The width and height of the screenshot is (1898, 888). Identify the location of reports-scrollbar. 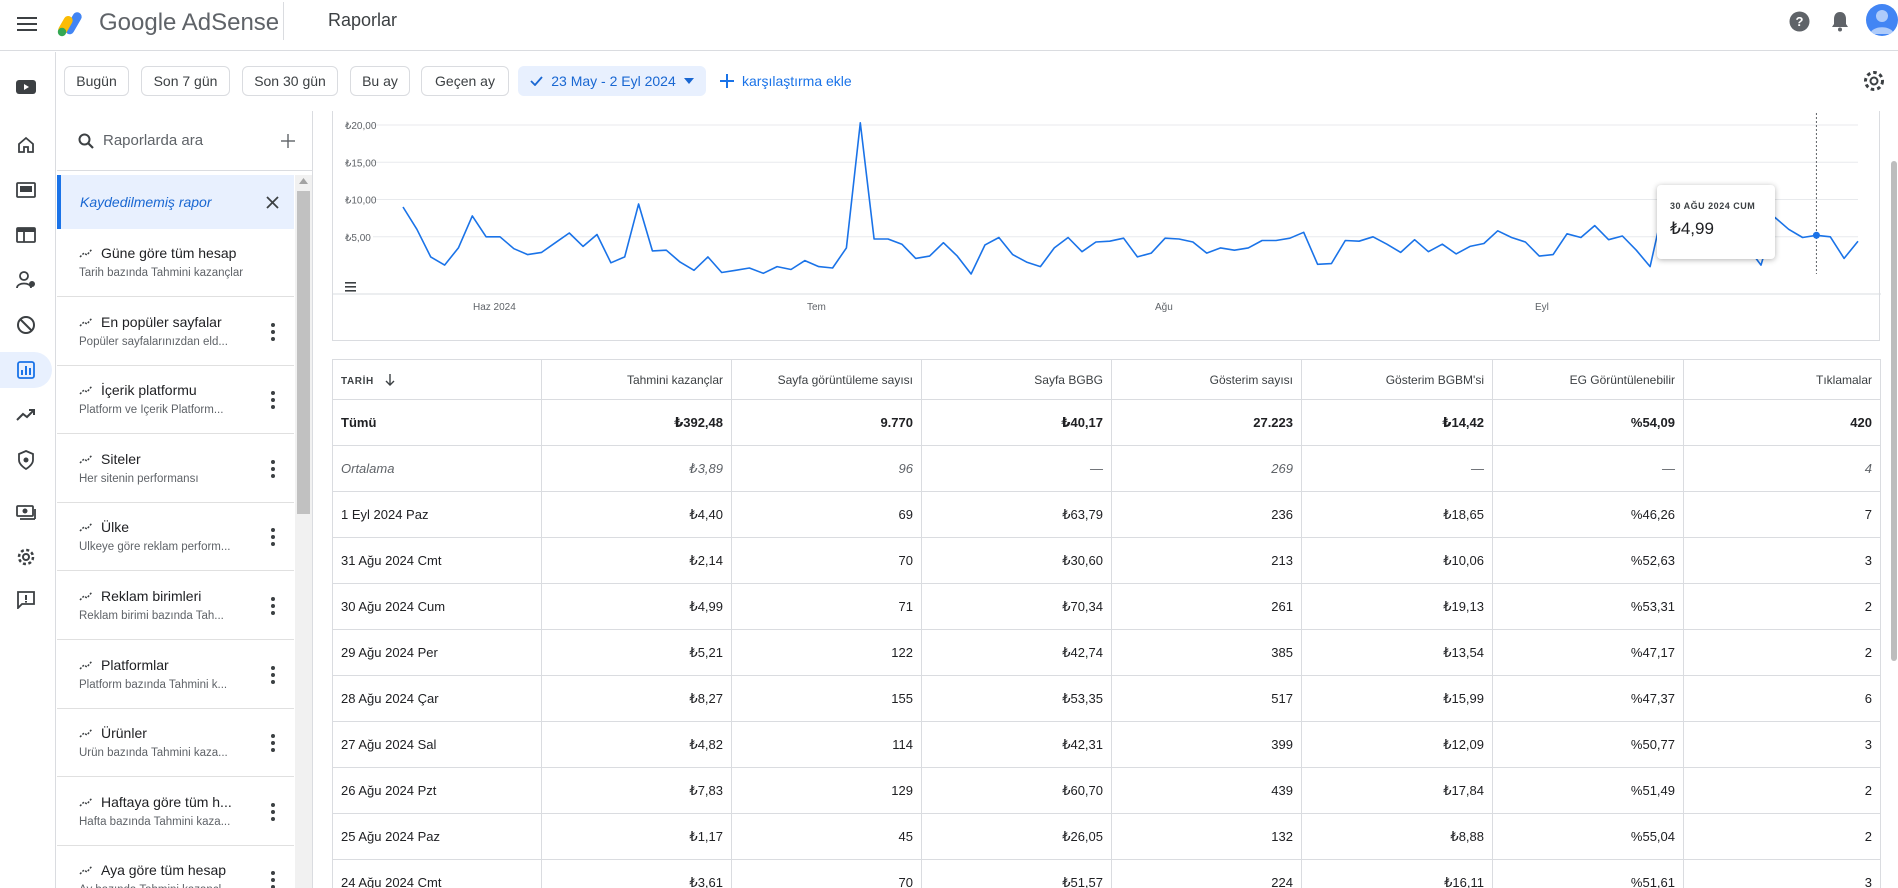
(303, 531).